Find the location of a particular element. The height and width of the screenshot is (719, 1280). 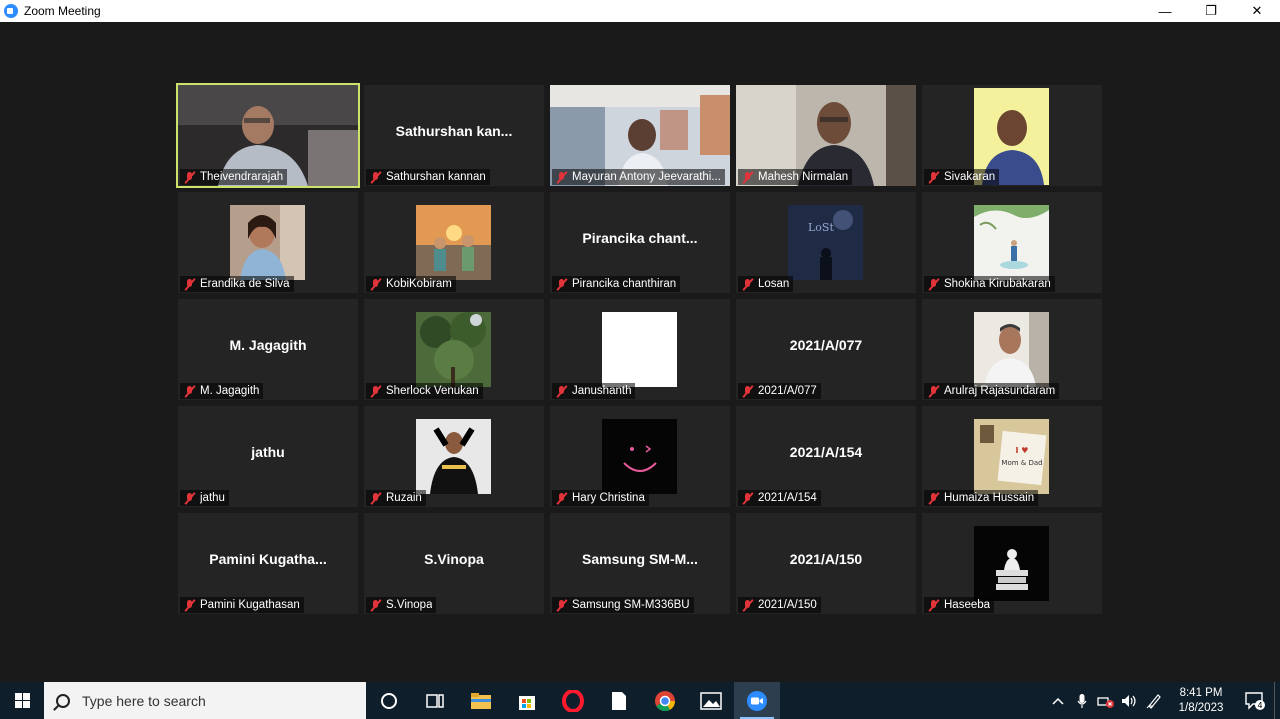

participant-name-label: Sivakaran is located at coordinates (962, 177).